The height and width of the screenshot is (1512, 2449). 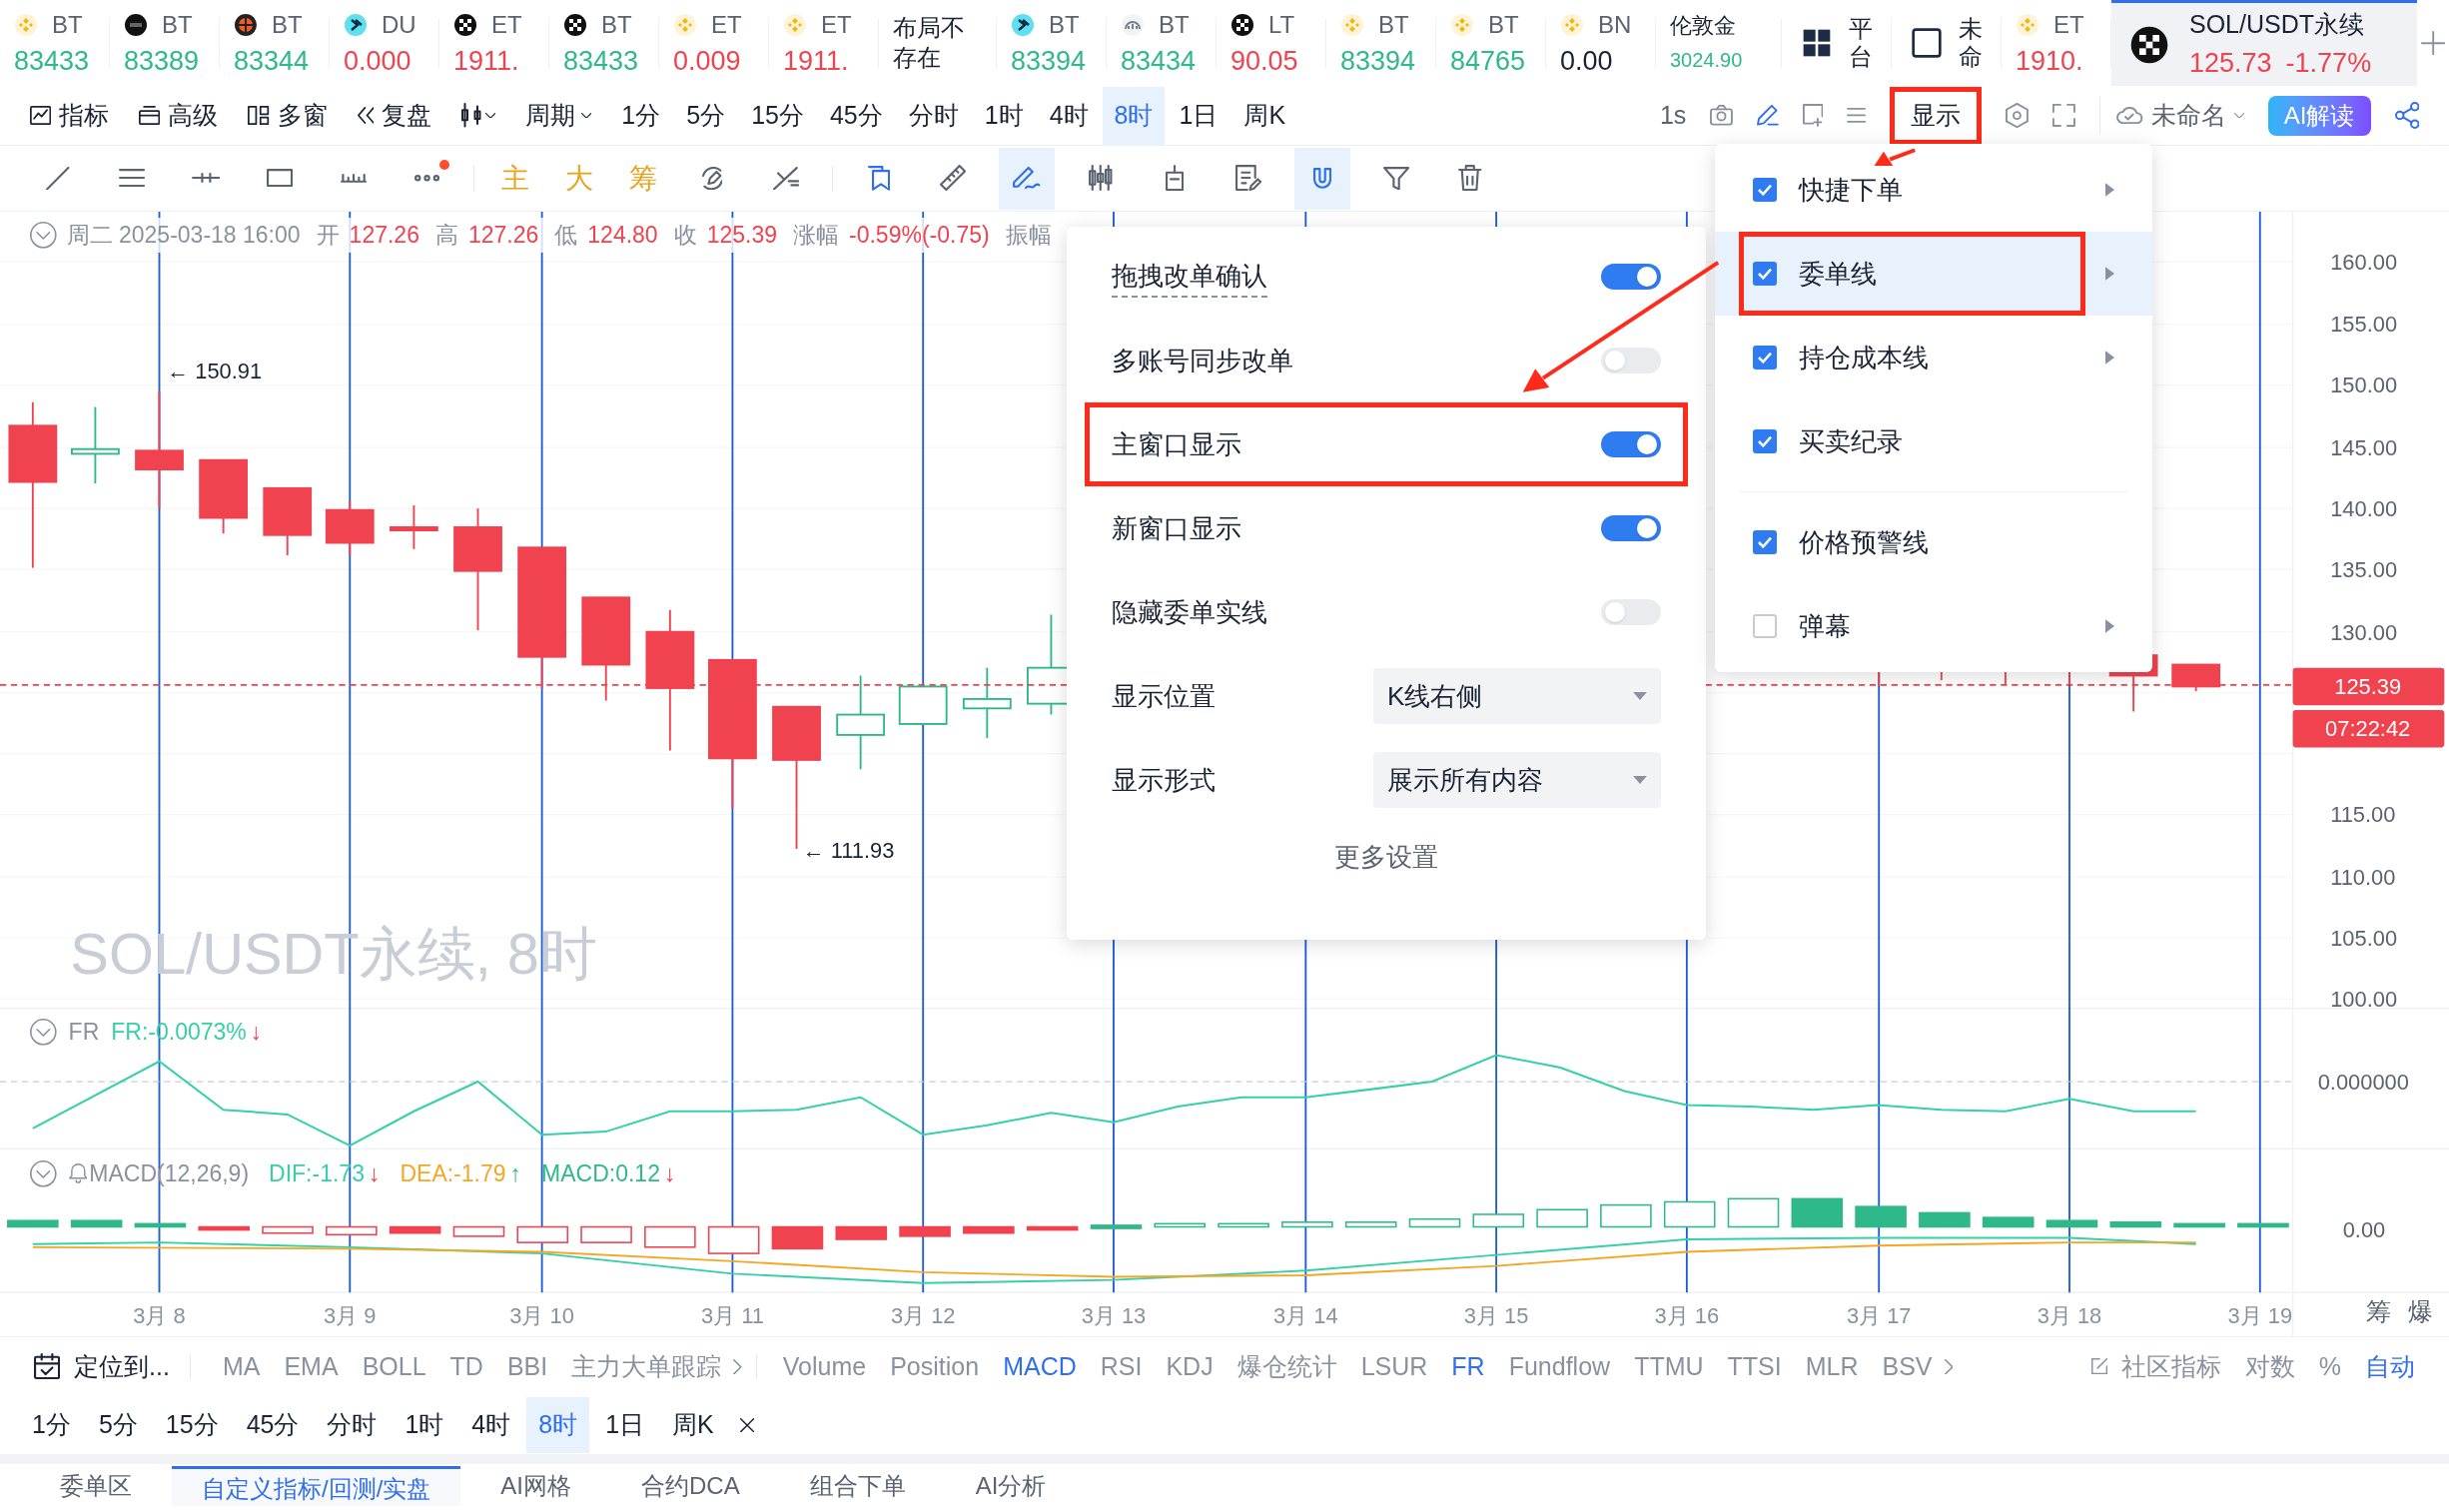 I want to click on expand-icon, so click(x=2064, y=115).